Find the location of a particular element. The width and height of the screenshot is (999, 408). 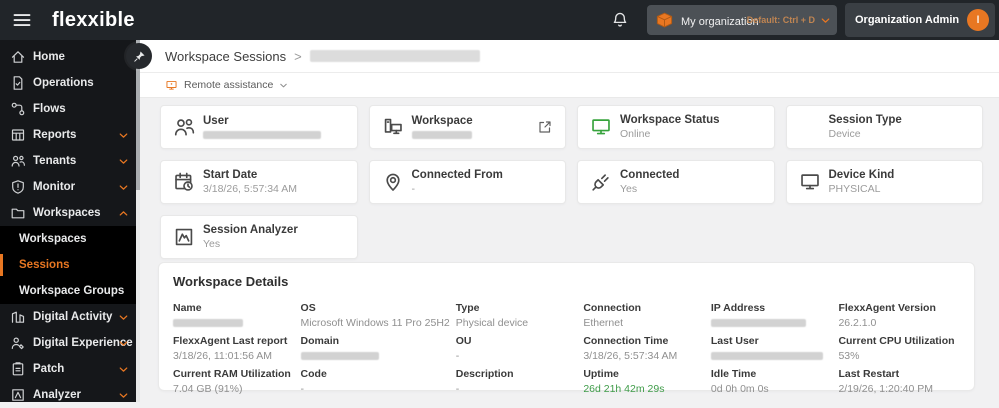

card-session-type: Session Type Device is located at coordinates (884, 127).